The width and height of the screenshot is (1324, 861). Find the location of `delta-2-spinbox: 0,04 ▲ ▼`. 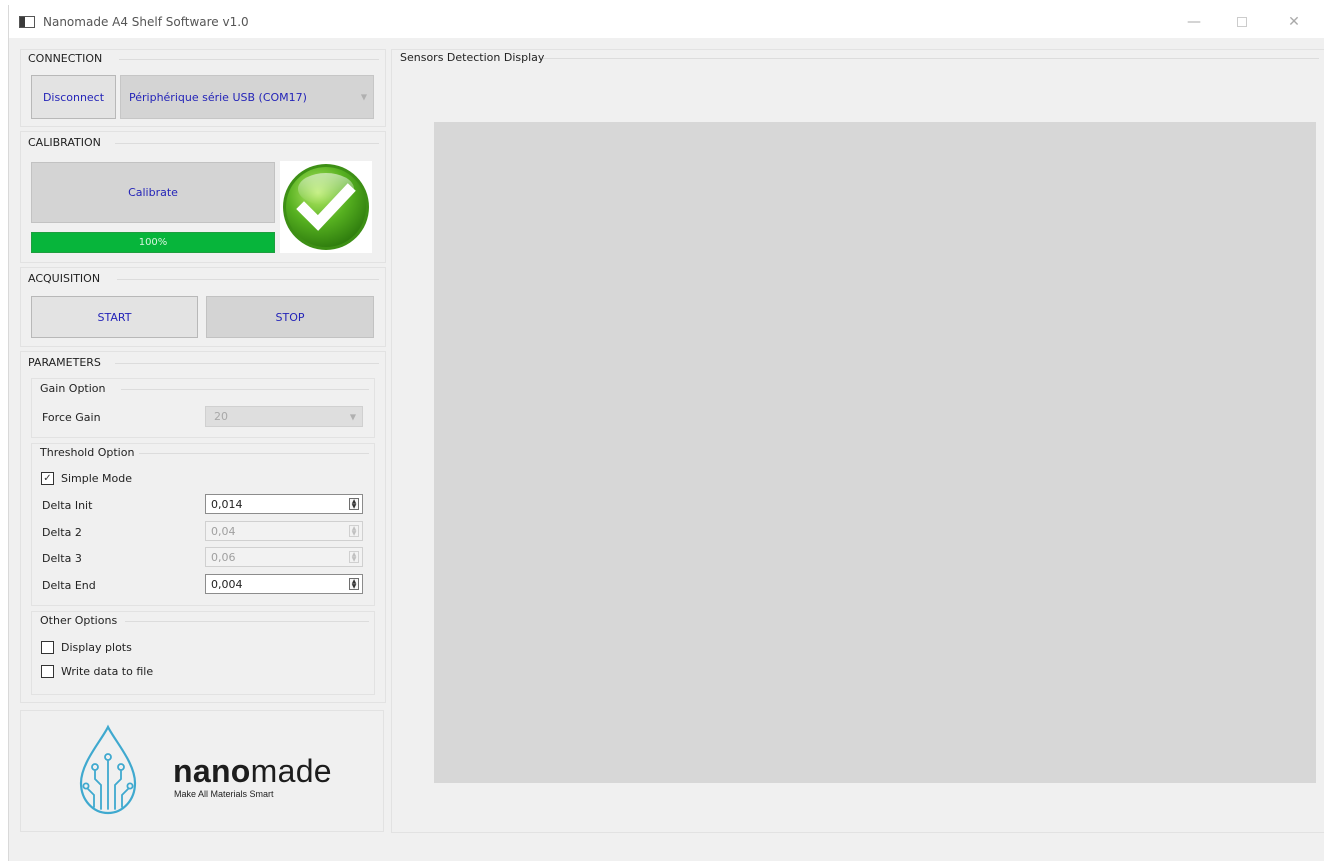

delta-2-spinbox: 0,04 ▲ ▼ is located at coordinates (284, 531).